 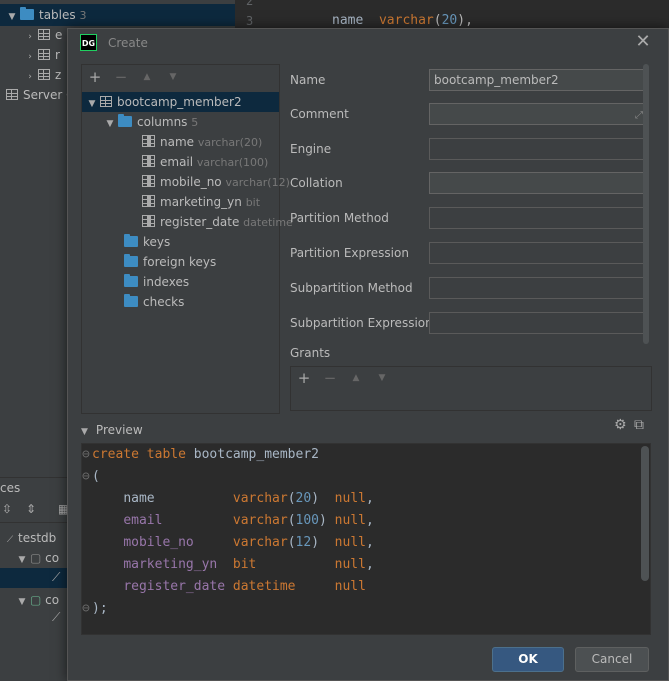 What do you see at coordinates (248, 542) in the screenshot?
I see `code-line: mobile_no varchar(12) null,` at bounding box center [248, 542].